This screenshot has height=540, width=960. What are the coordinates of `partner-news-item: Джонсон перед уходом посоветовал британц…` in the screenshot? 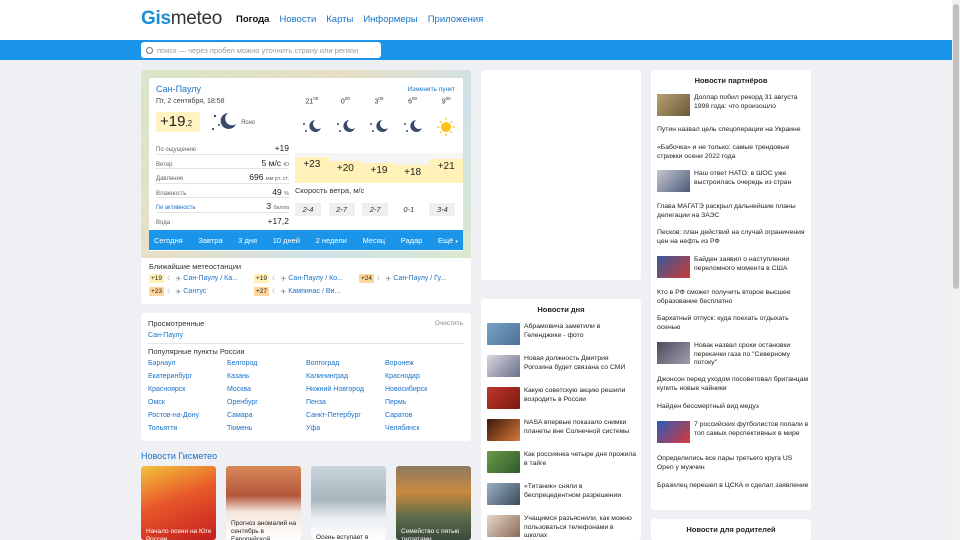 It's located at (733, 384).